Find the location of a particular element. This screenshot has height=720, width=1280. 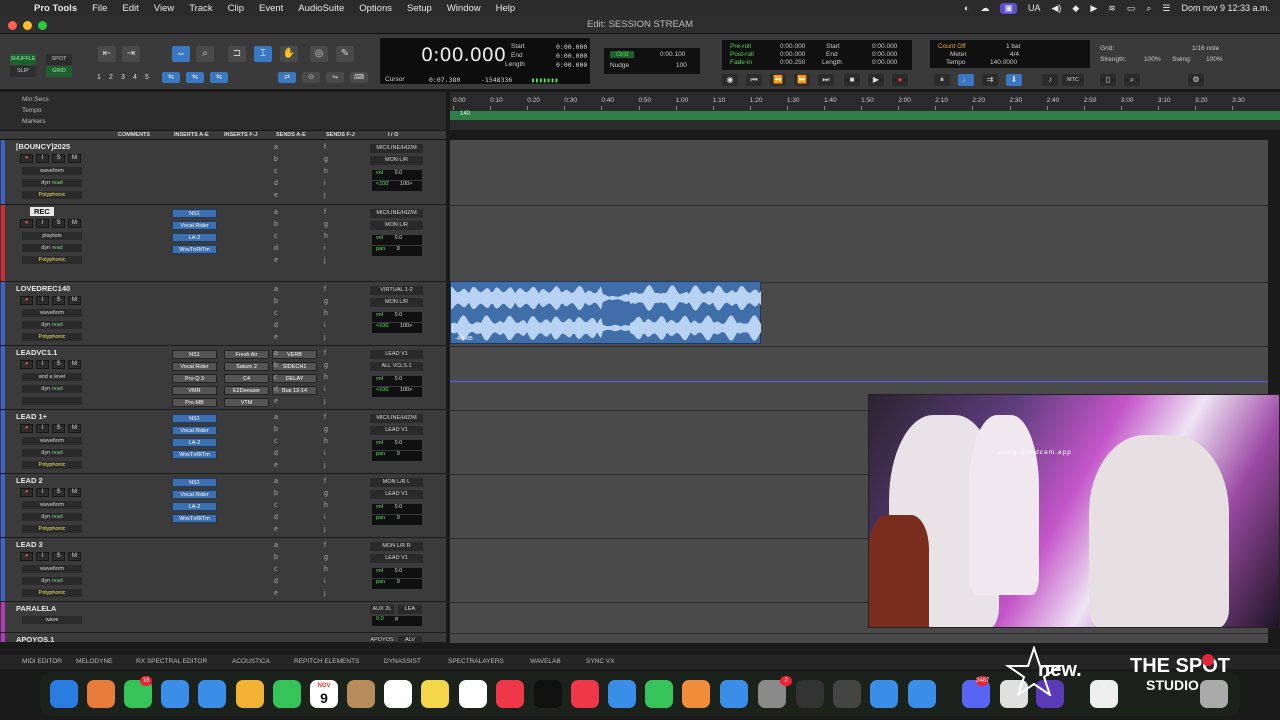

swing-value: 100% is located at coordinates (1214, 59).